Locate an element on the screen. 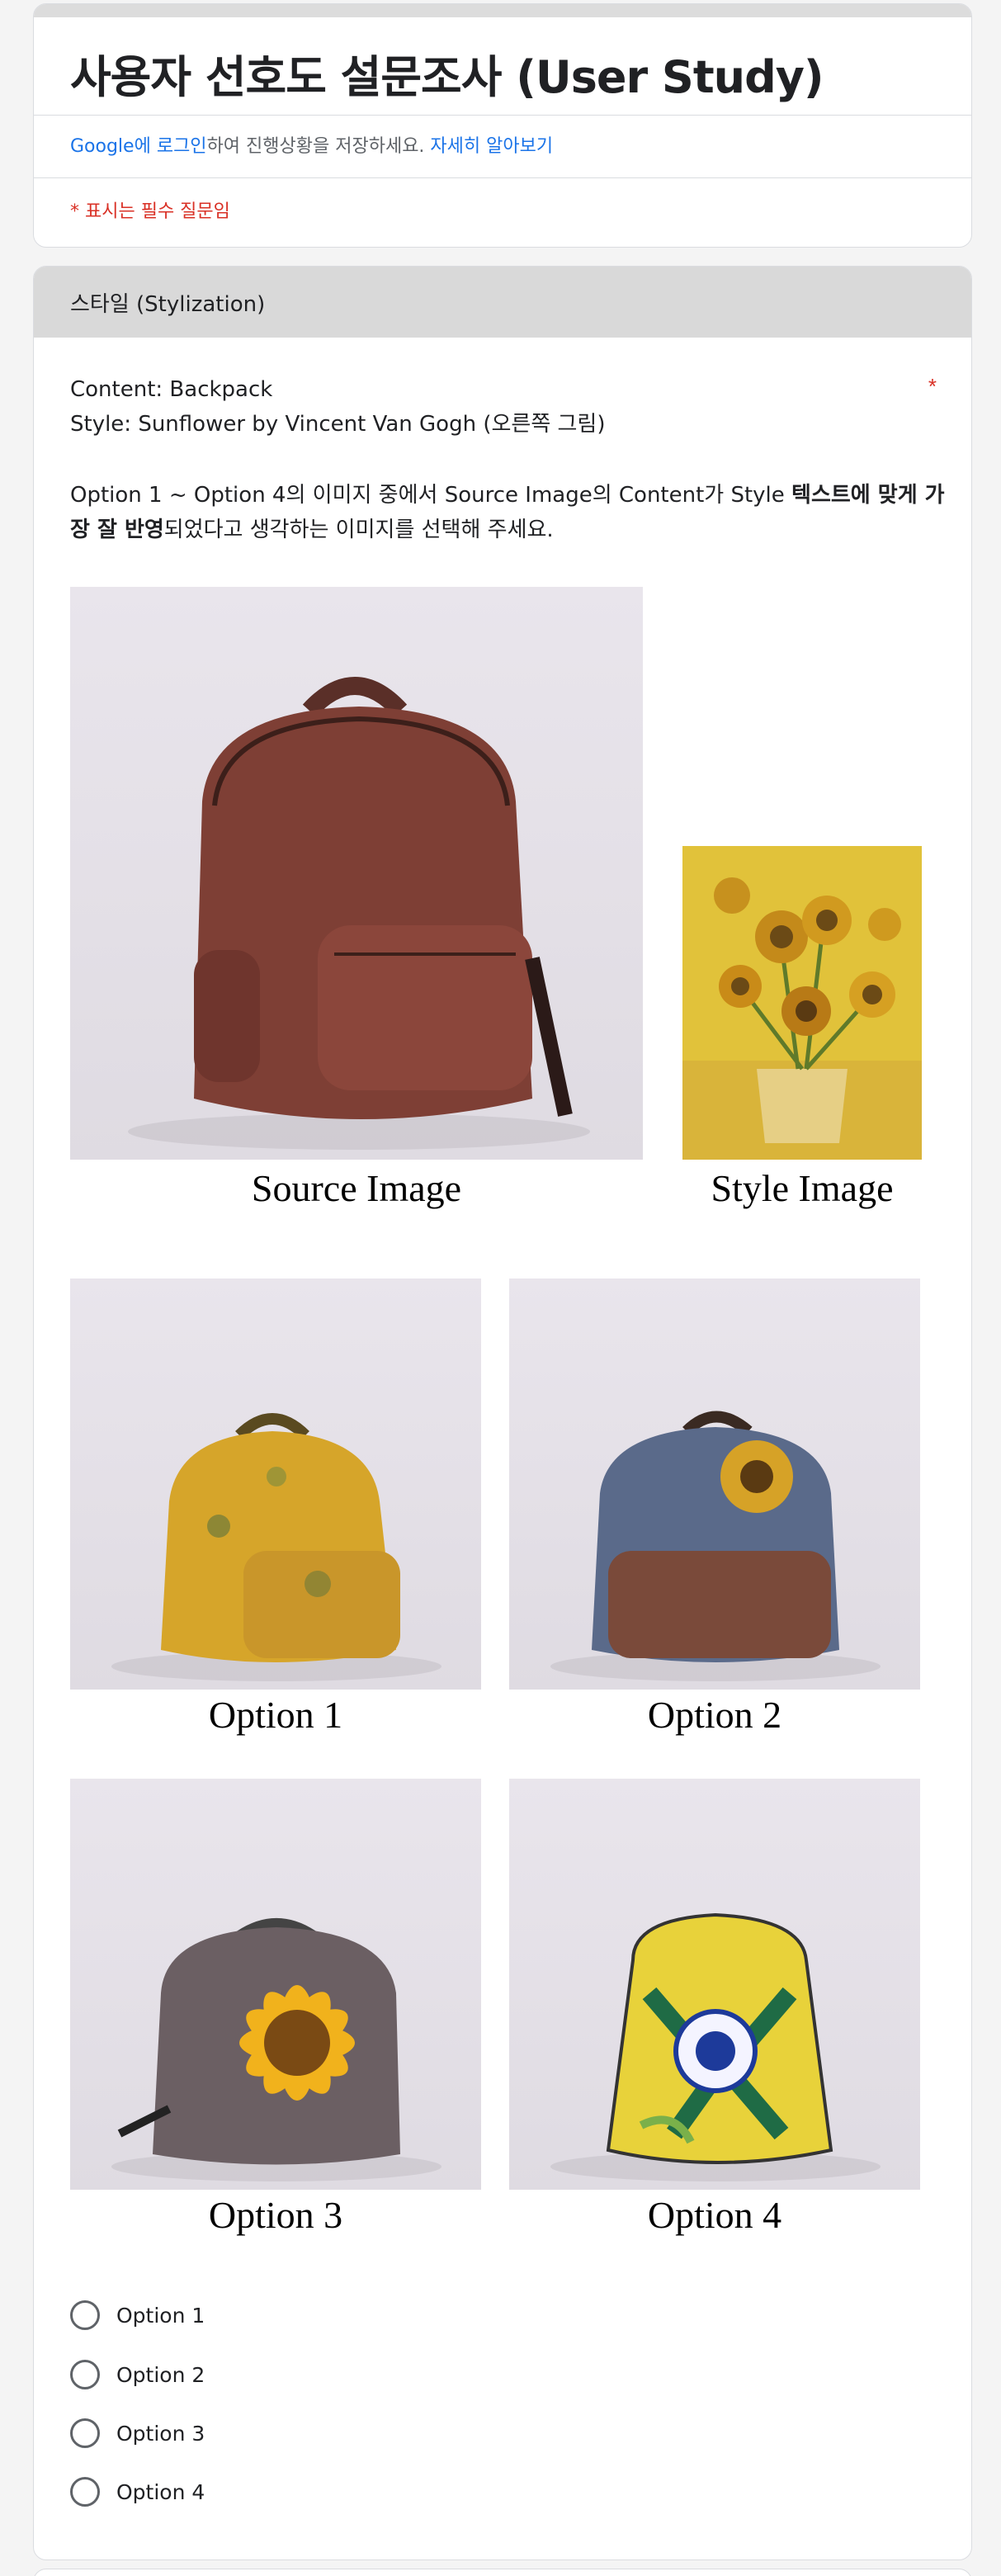  next-card-edge is located at coordinates (502, 2572).